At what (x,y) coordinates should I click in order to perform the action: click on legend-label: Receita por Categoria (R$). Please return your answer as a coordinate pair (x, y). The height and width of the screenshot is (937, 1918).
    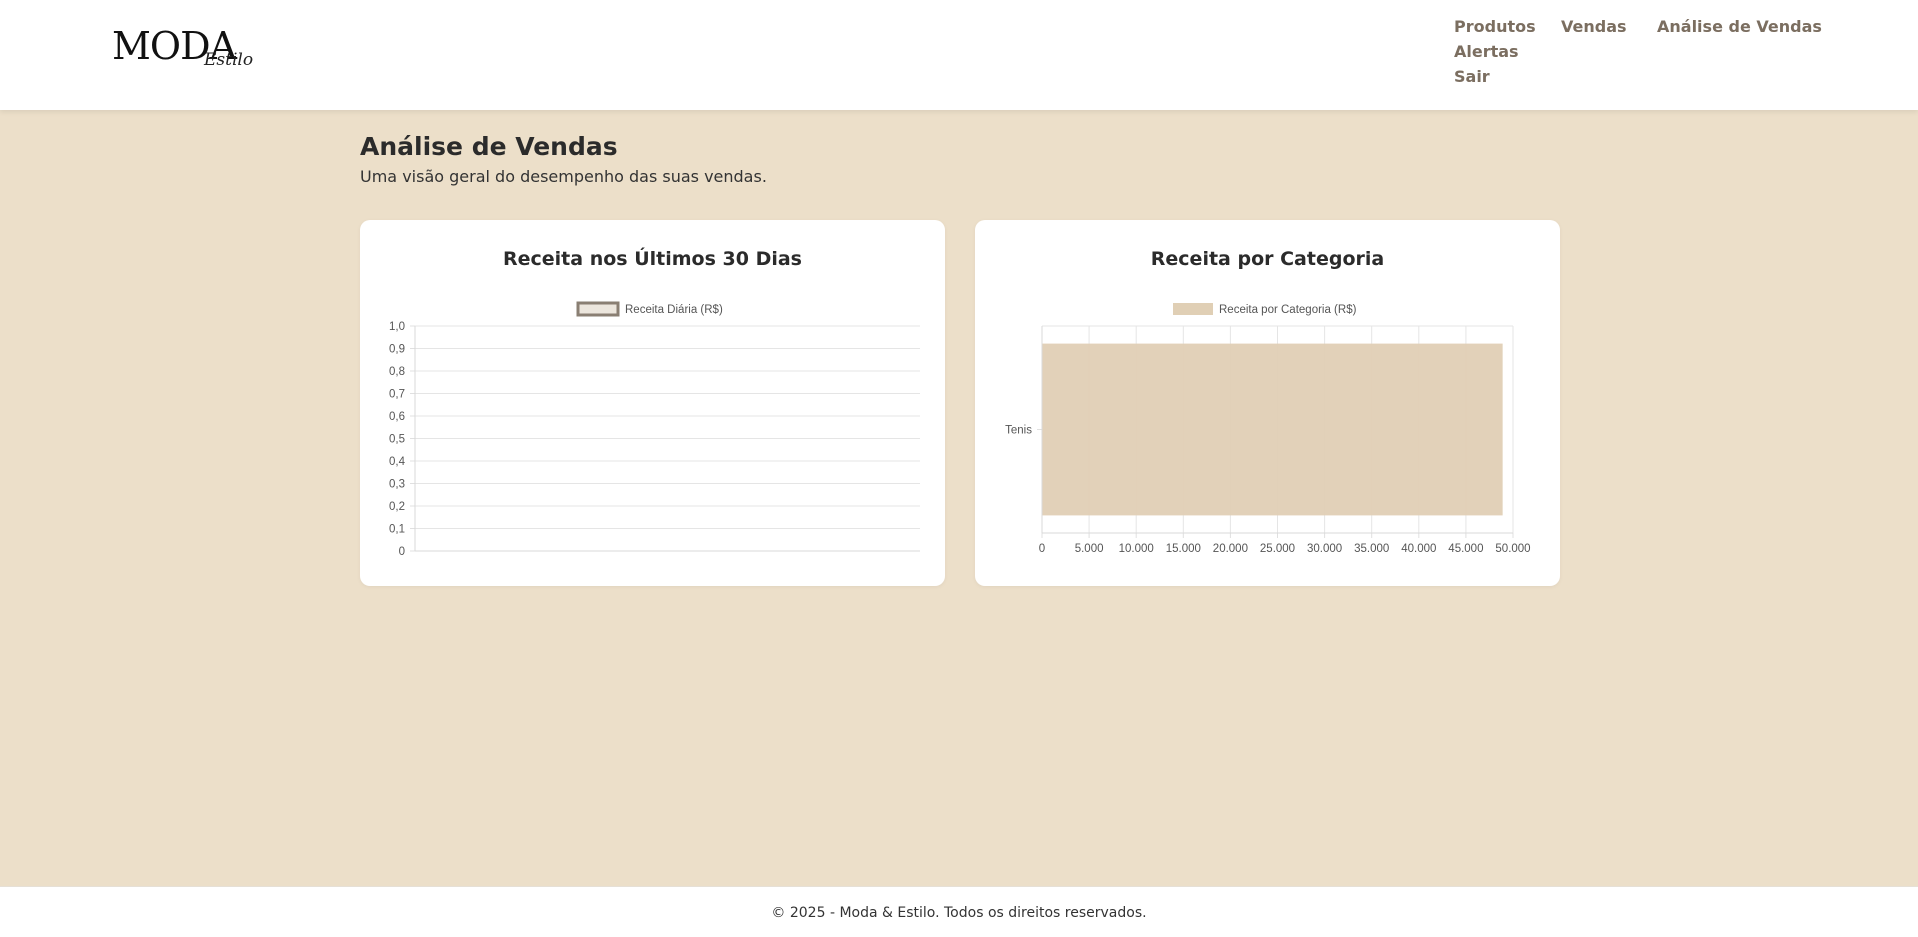
    Looking at the image, I should click on (1288, 310).